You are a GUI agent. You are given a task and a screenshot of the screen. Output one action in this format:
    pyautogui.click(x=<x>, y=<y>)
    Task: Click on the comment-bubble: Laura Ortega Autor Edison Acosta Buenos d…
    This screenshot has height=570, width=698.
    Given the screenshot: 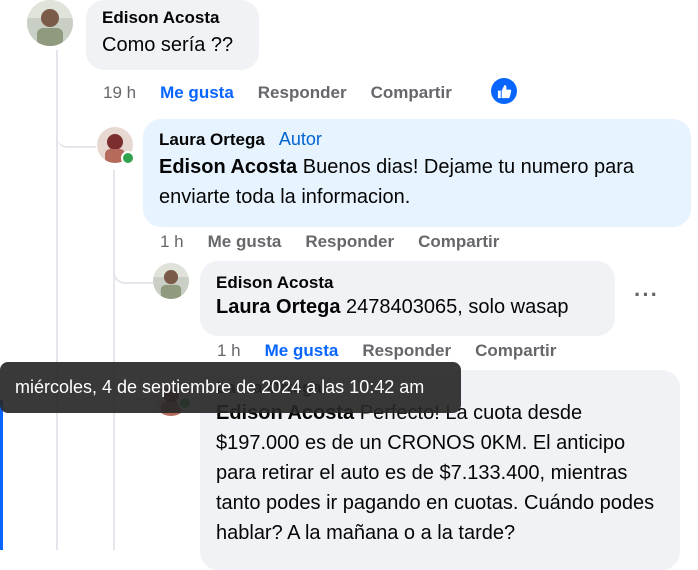 What is the action you would take?
    pyautogui.click(x=417, y=173)
    